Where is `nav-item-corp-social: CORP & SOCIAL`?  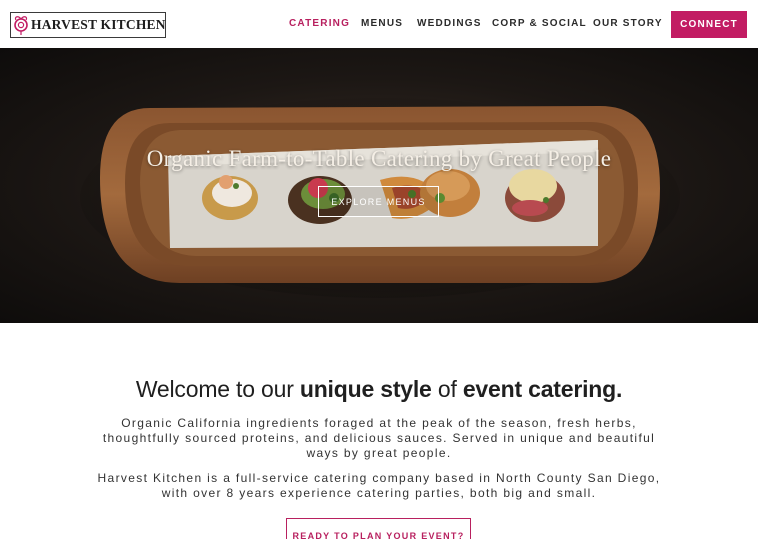
nav-item-corp-social: CORP & SOCIAL is located at coordinates (539, 23).